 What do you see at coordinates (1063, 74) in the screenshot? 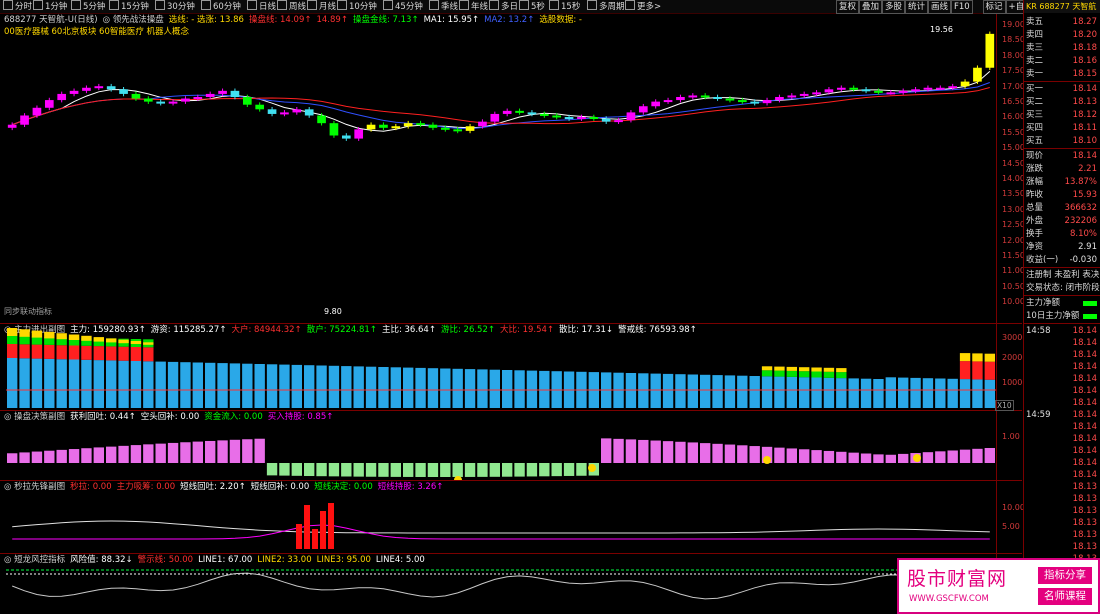
I see `ask-row: 卖一 18.15` at bounding box center [1063, 74].